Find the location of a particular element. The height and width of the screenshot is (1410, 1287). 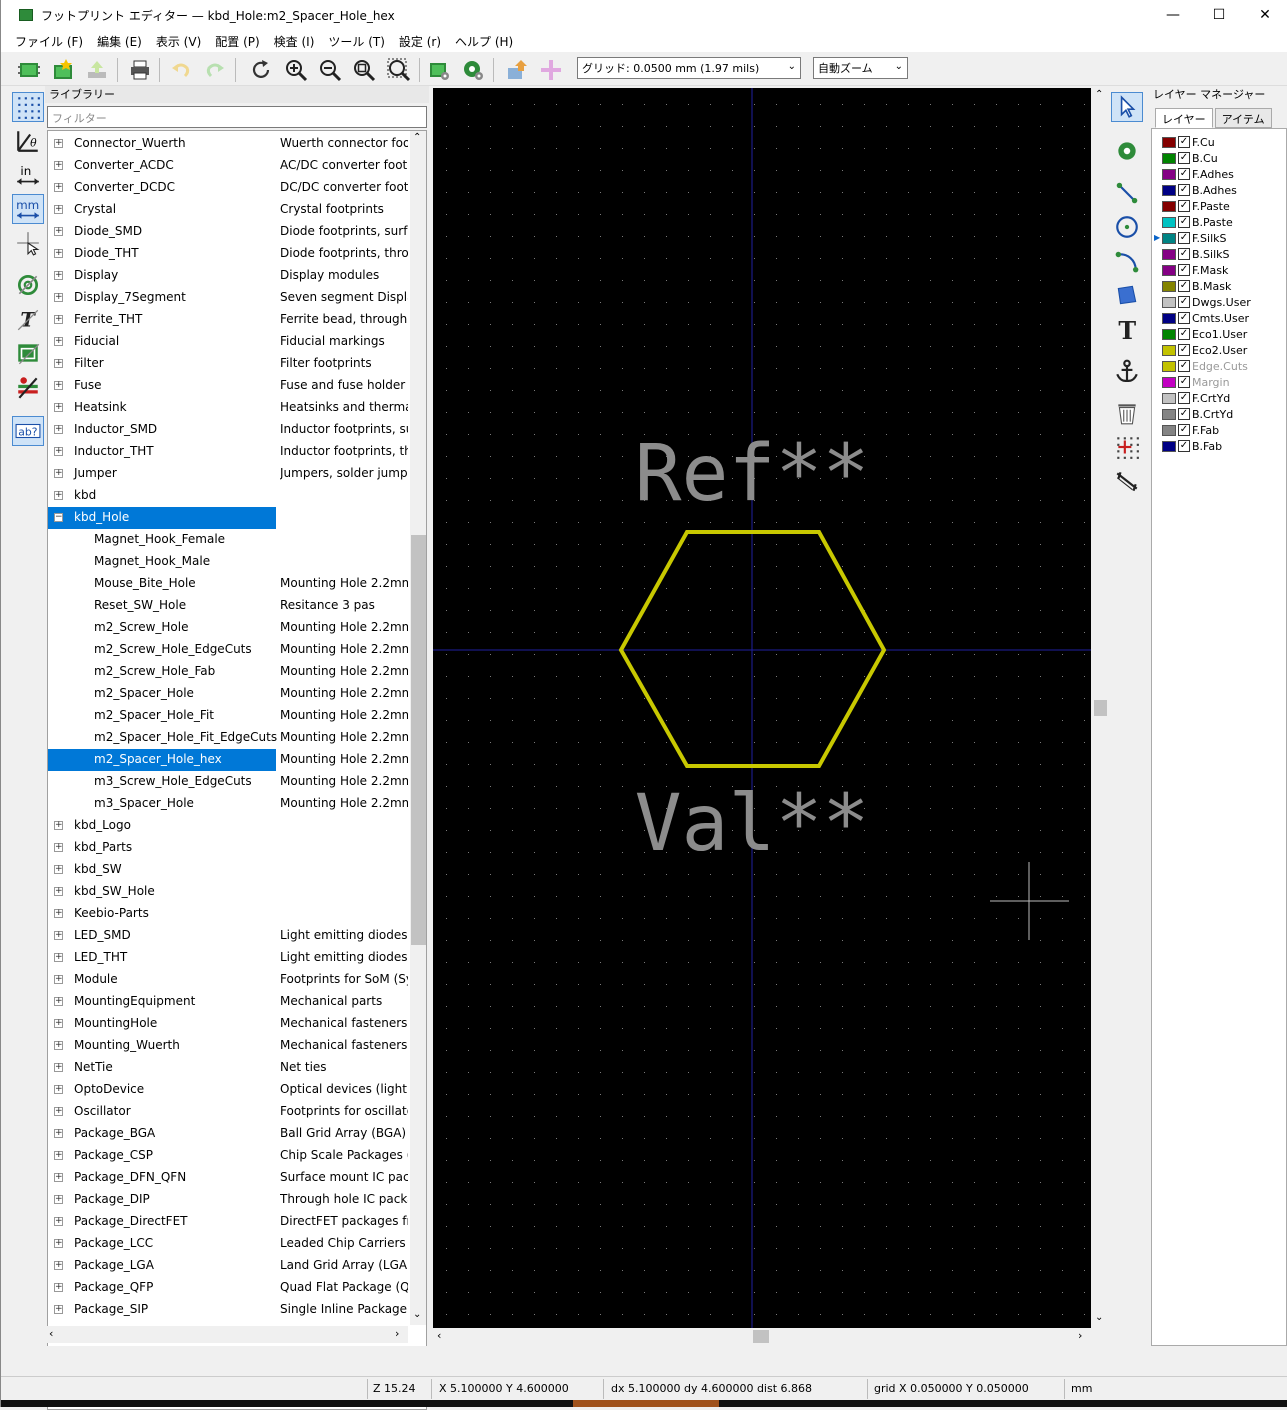

library-list-item: + LED_THT Light emitting diodes (LE is located at coordinates (229, 958).